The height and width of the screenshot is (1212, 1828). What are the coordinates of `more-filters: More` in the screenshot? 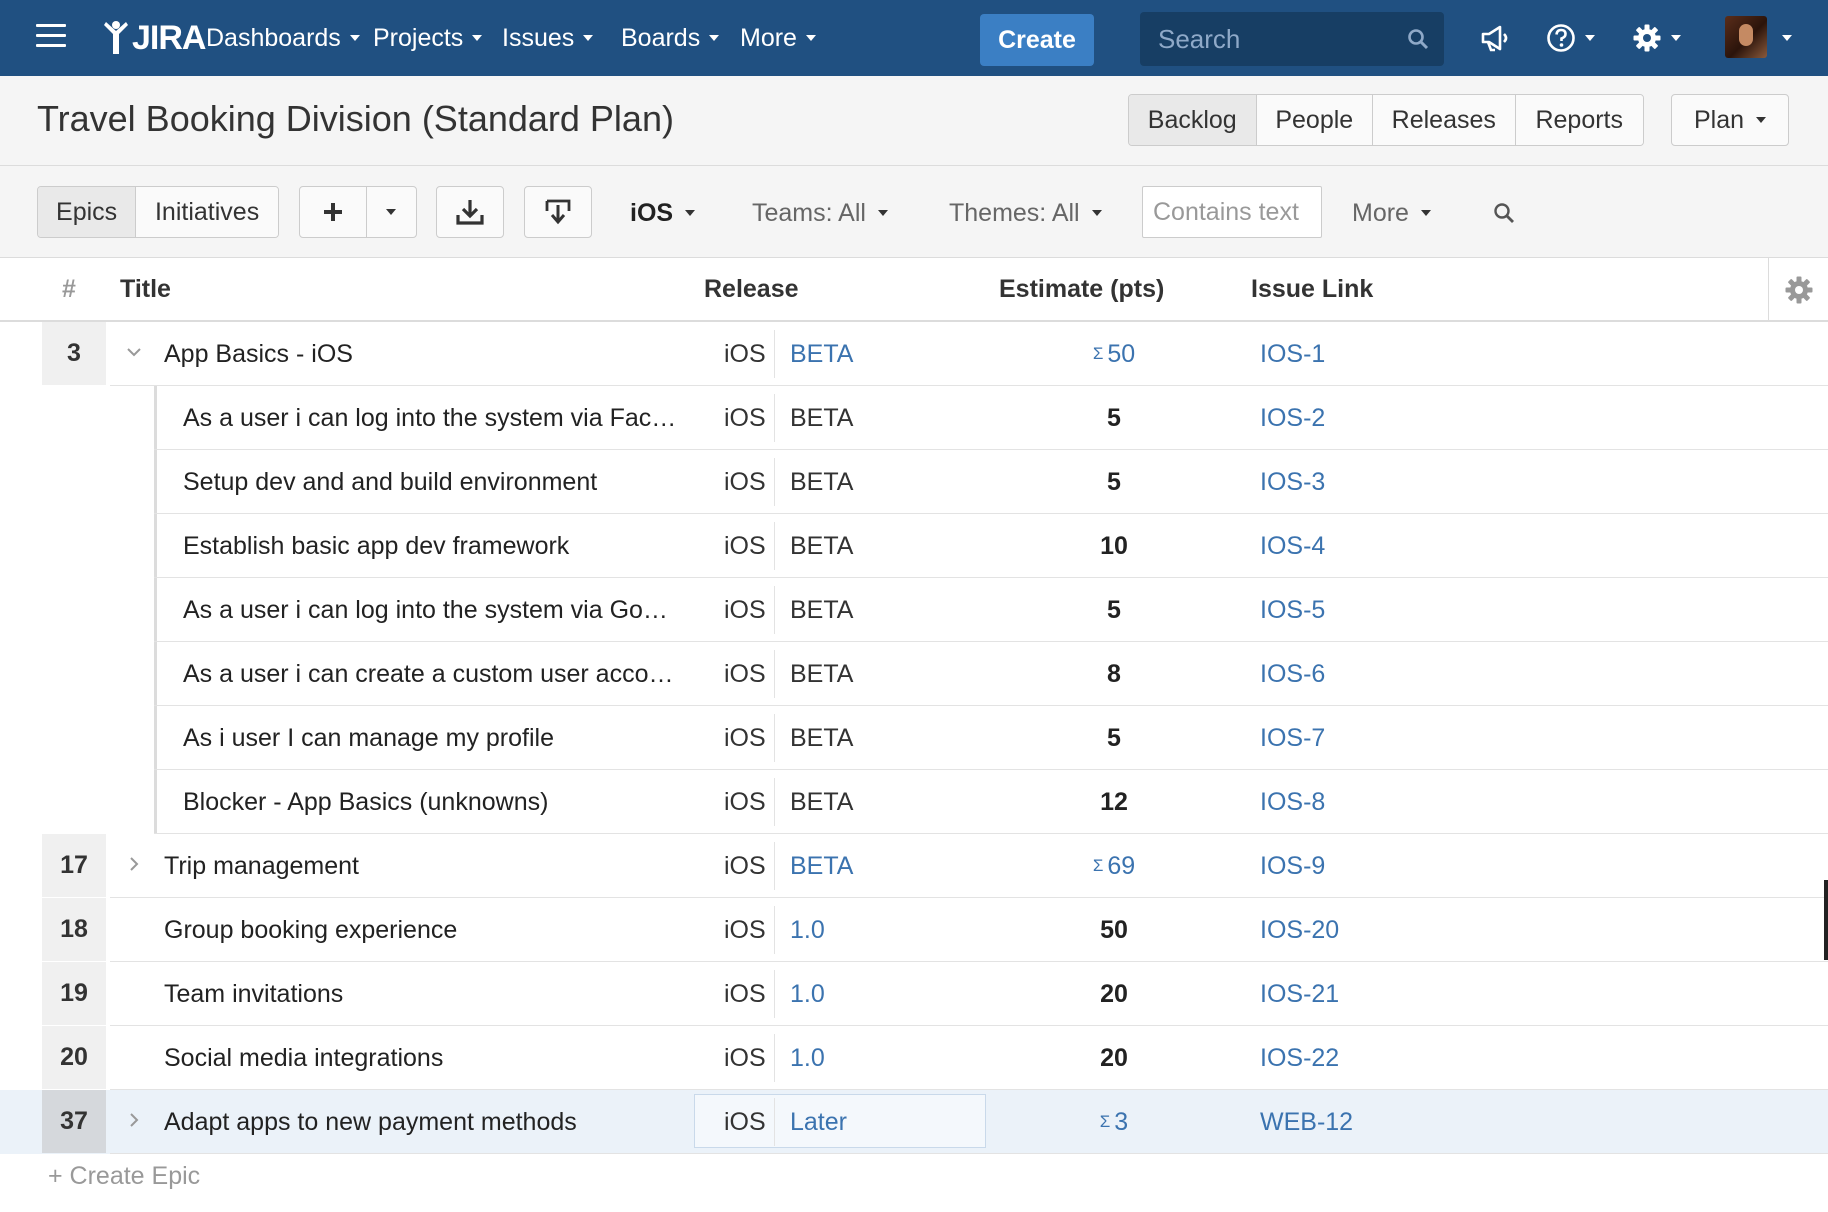 It's located at (1391, 213).